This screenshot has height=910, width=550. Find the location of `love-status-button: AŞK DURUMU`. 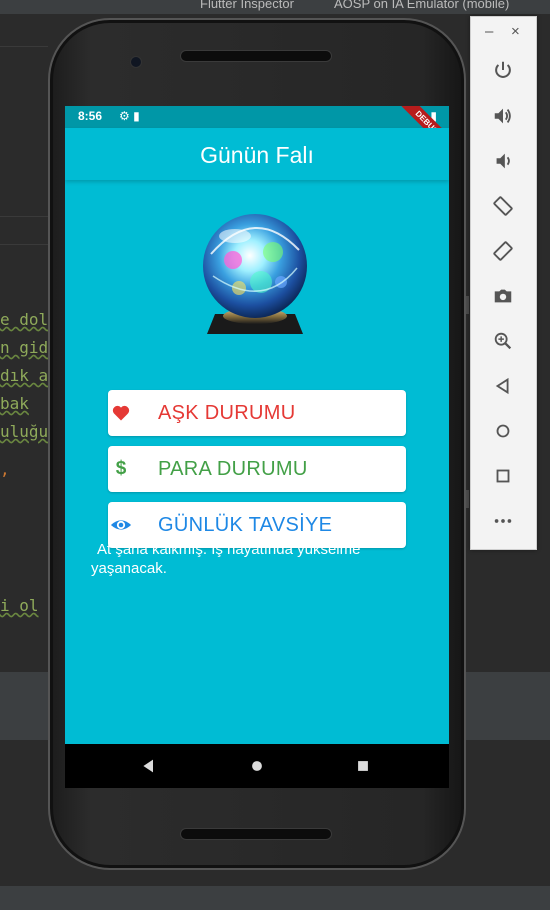

love-status-button: AŞK DURUMU is located at coordinates (257, 413).